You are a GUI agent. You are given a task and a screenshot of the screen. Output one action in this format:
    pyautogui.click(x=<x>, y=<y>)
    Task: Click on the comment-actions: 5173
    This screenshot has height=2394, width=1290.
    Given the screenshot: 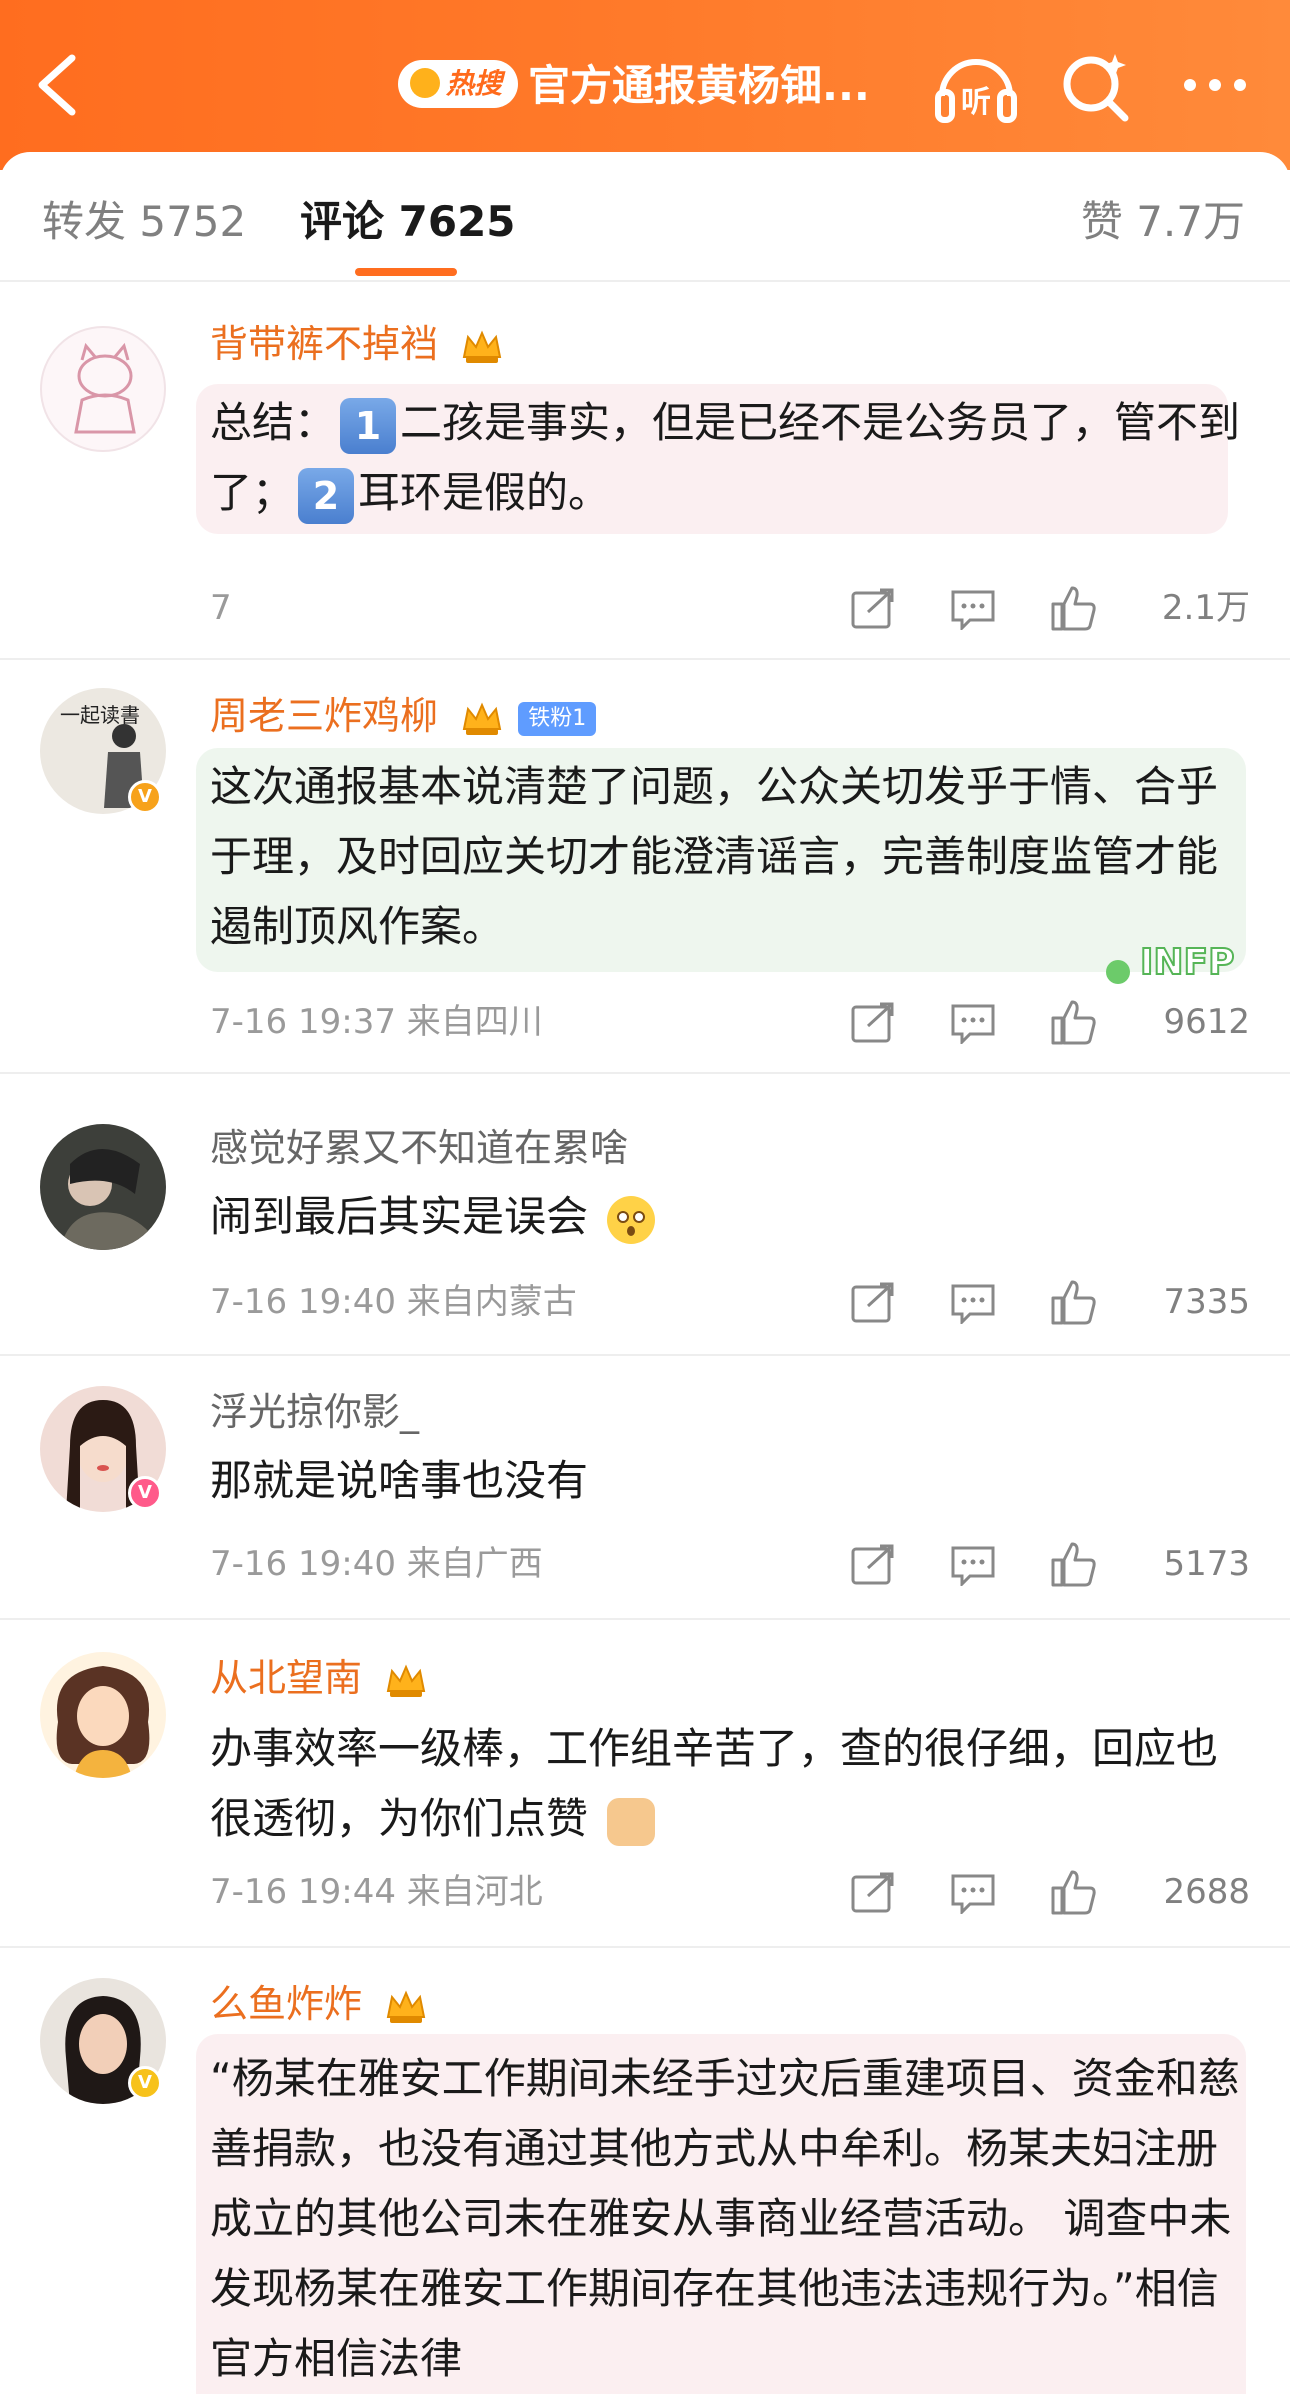 What is the action you would take?
    pyautogui.click(x=1050, y=1565)
    